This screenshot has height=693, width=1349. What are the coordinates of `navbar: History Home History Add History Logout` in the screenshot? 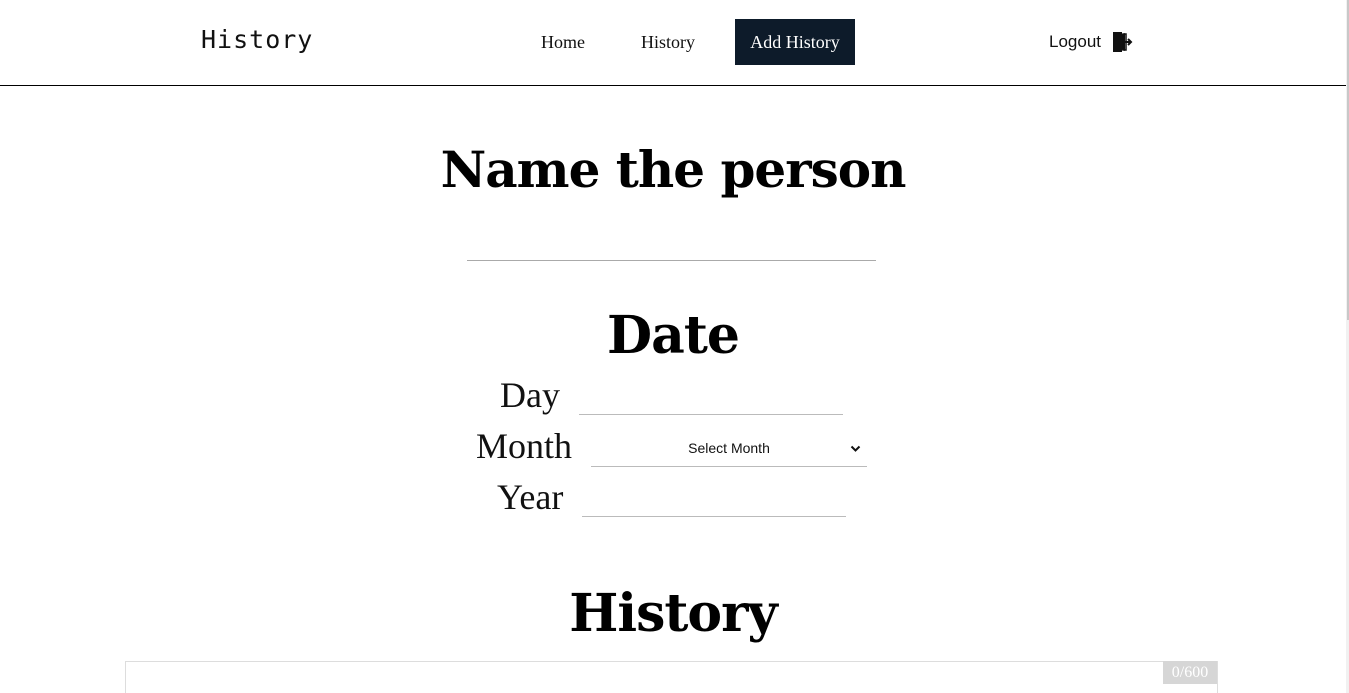 It's located at (673, 43).